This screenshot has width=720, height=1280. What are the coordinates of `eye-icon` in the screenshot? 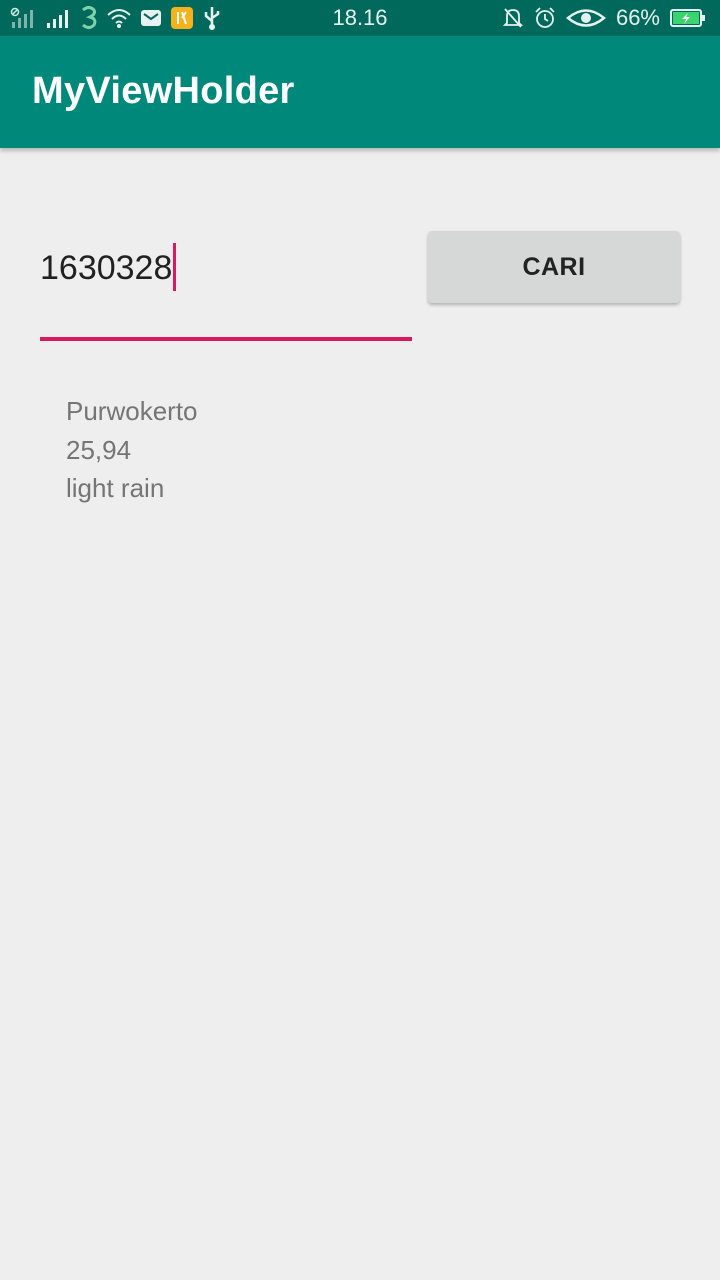 It's located at (585, 18).